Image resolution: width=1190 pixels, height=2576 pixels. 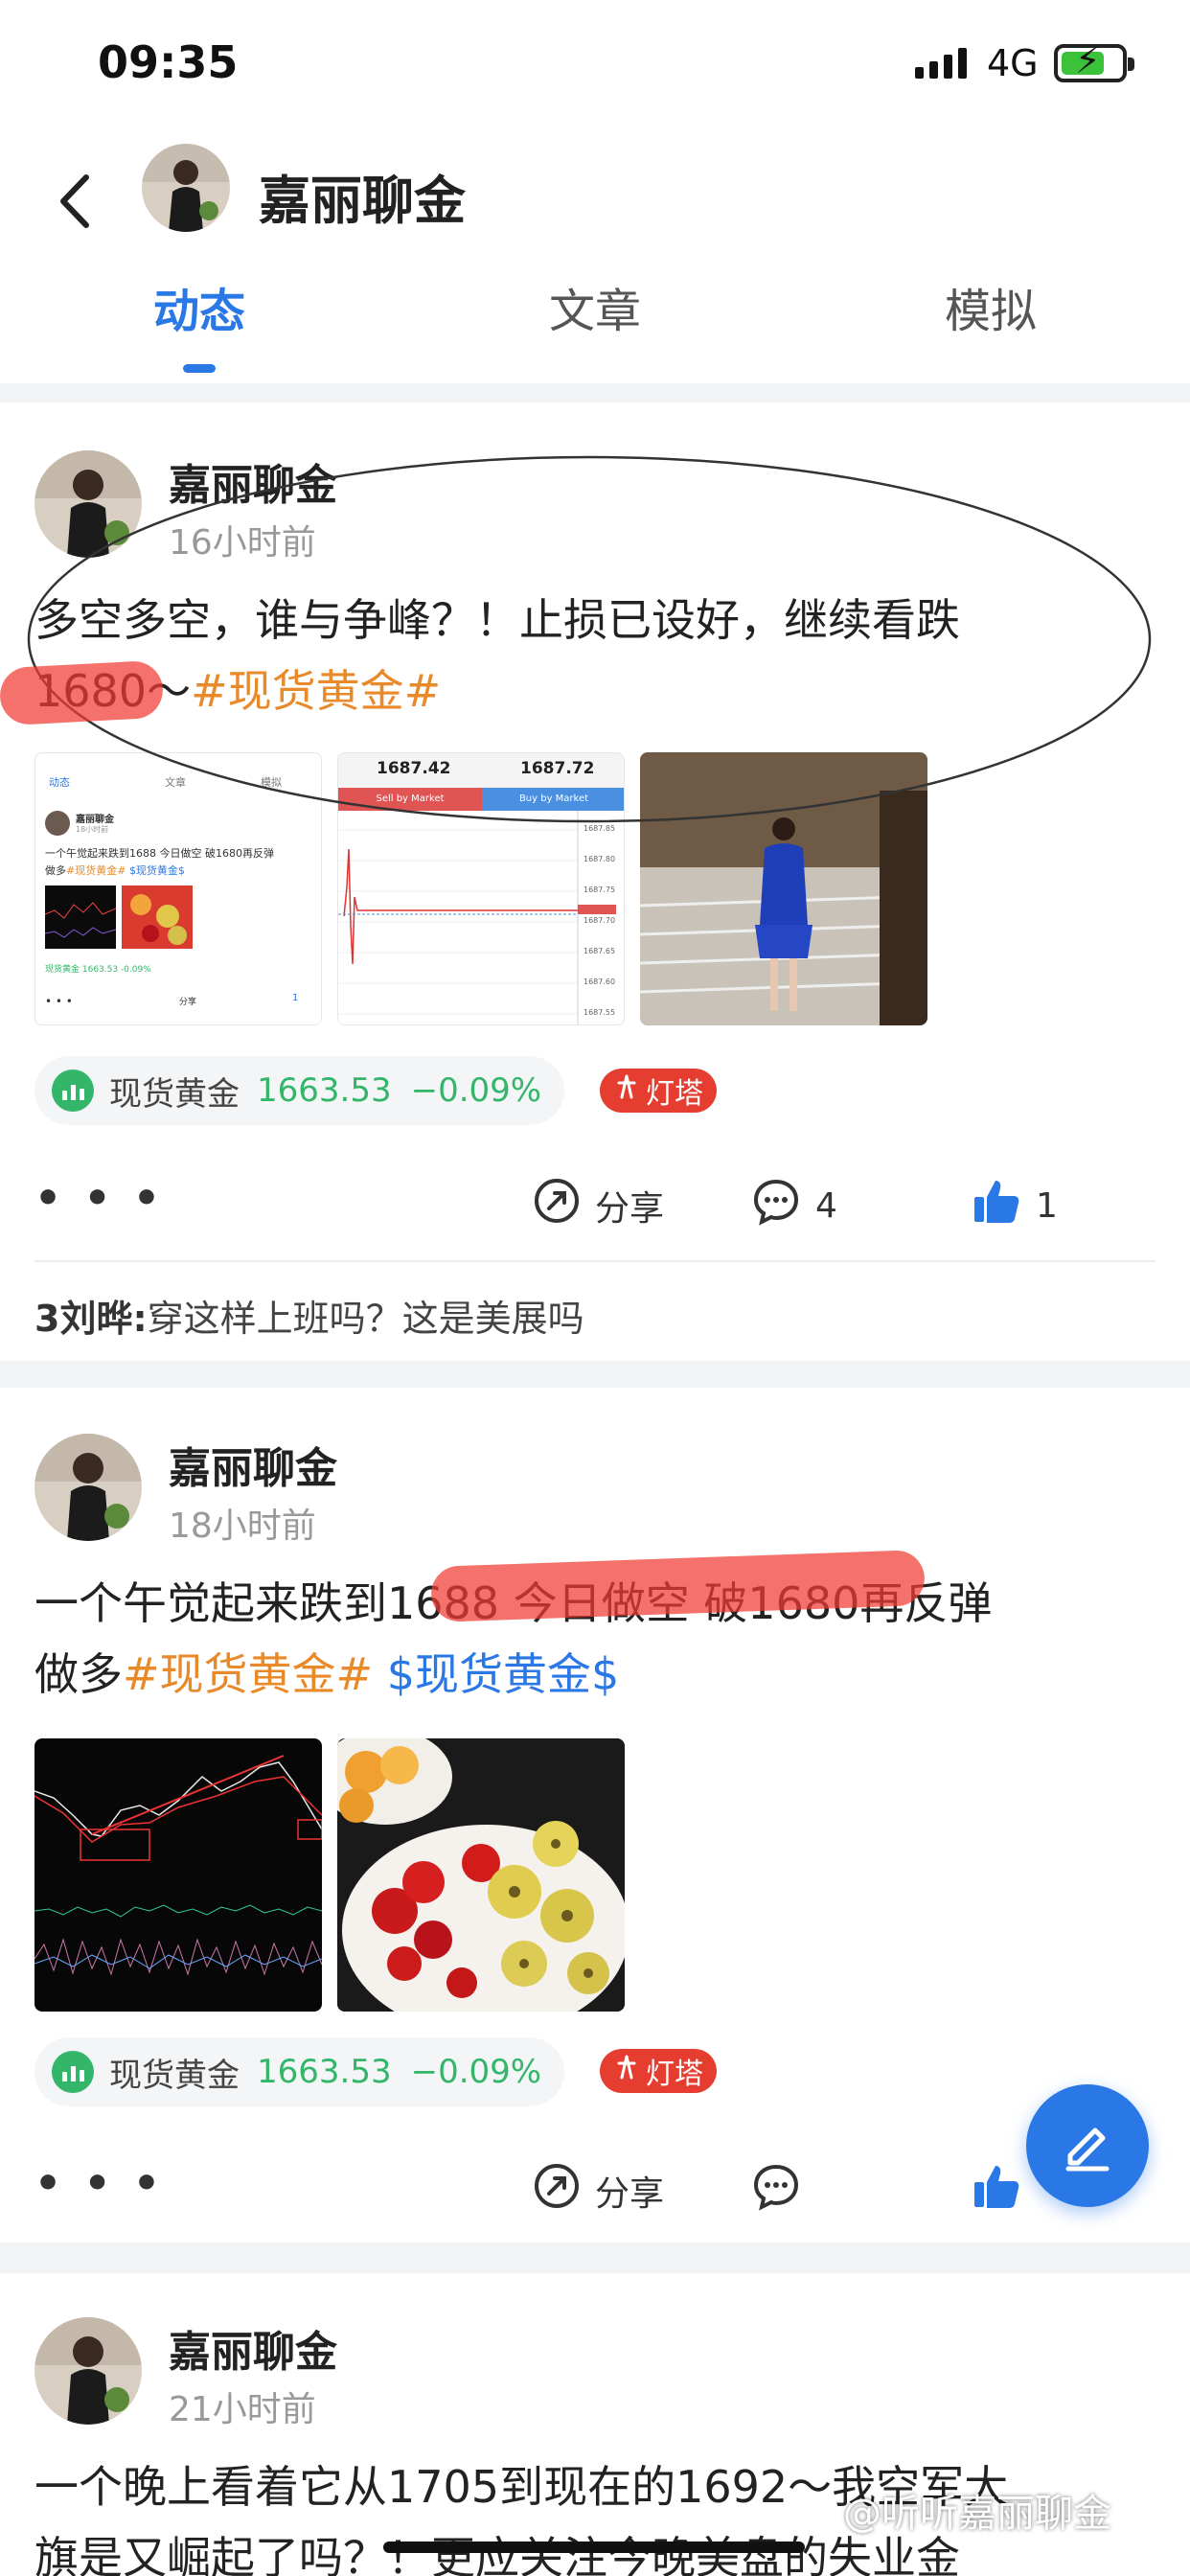 What do you see at coordinates (600, 859) in the screenshot?
I see `axis-label: 1687.80` at bounding box center [600, 859].